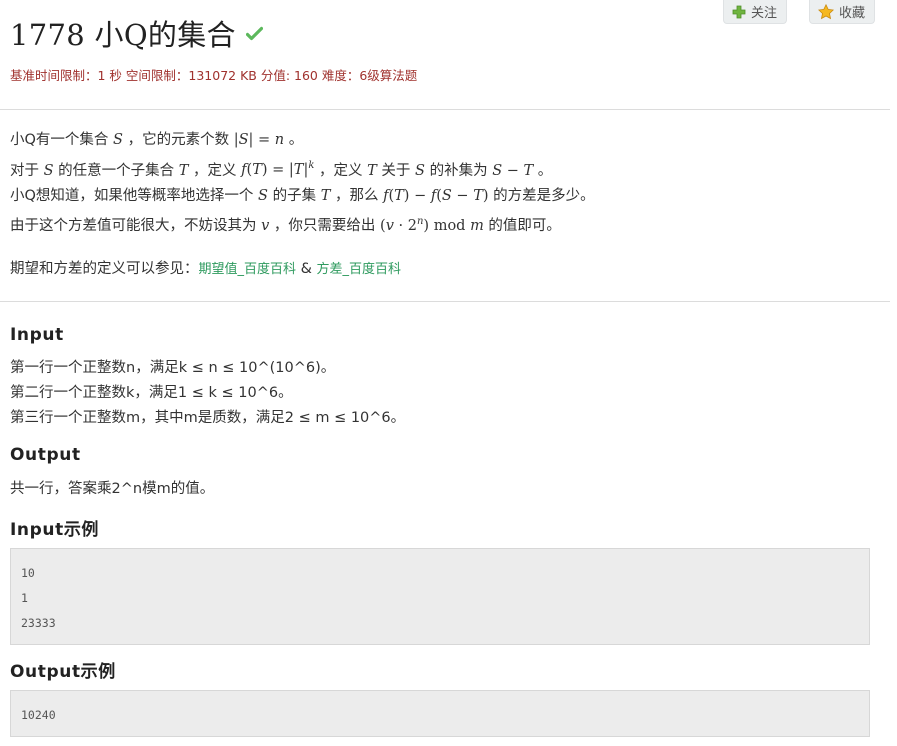 This screenshot has height=746, width=897. Describe the element at coordinates (436, 195) in the screenshot. I see `math-diff: f(T) − f(S − T)` at that location.